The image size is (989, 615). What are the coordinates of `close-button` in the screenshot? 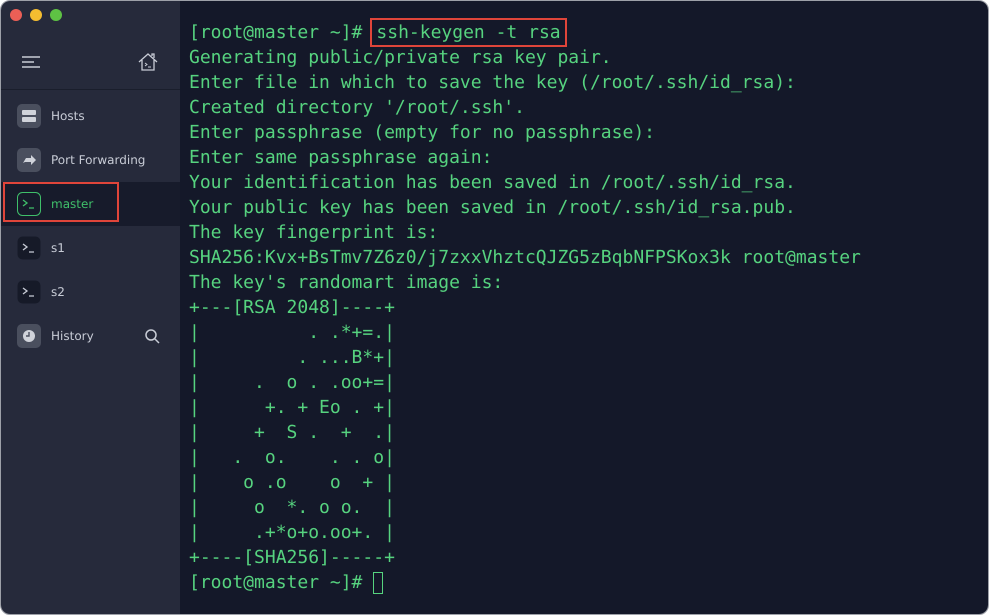 It's located at (16, 15).